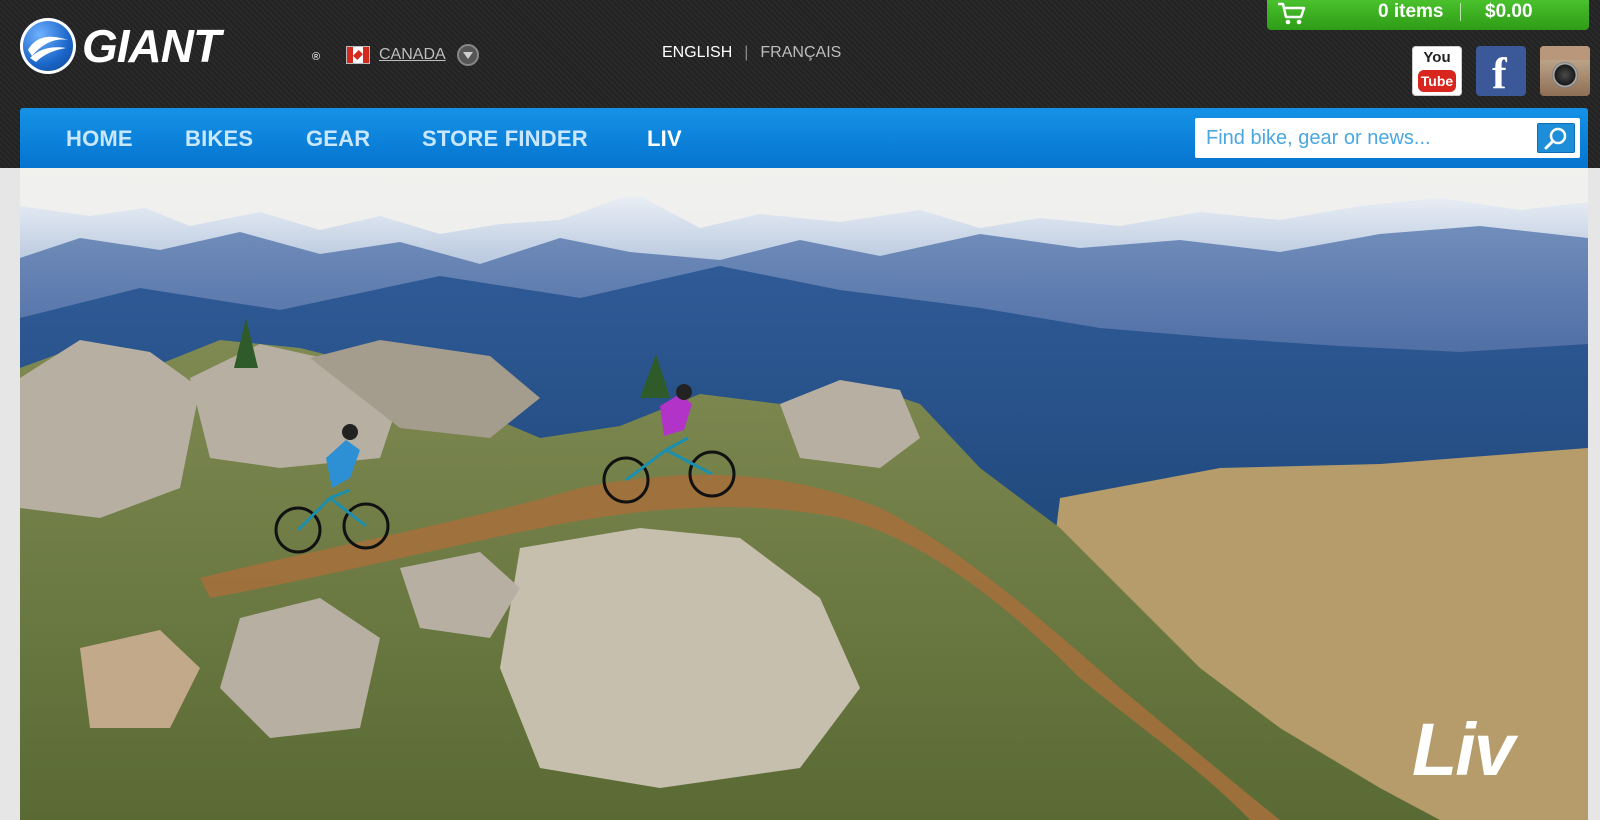  I want to click on language-french: FRANÇAIS, so click(800, 52).